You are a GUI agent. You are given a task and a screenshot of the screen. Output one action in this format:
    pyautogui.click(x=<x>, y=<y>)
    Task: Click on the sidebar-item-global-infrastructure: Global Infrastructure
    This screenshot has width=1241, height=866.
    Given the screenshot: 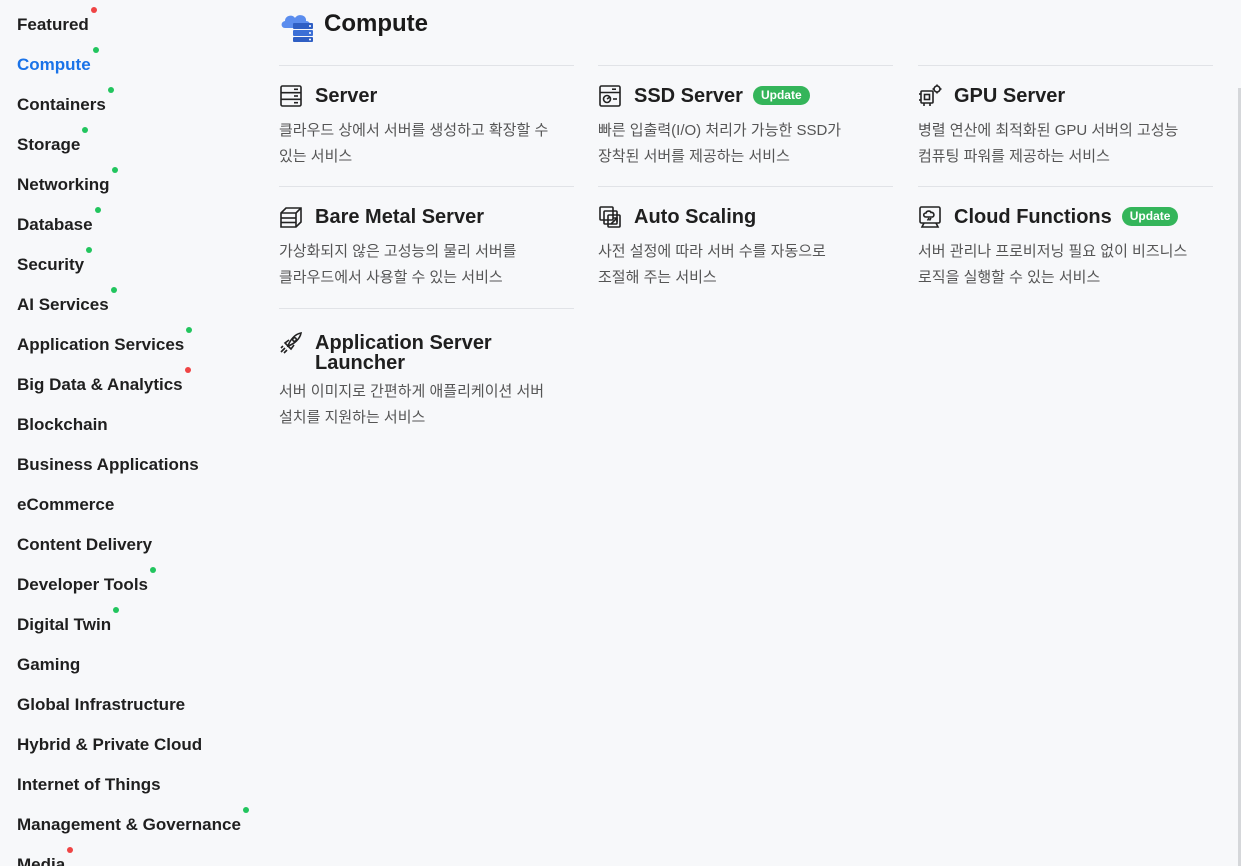 What is the action you would take?
    pyautogui.click(x=101, y=705)
    